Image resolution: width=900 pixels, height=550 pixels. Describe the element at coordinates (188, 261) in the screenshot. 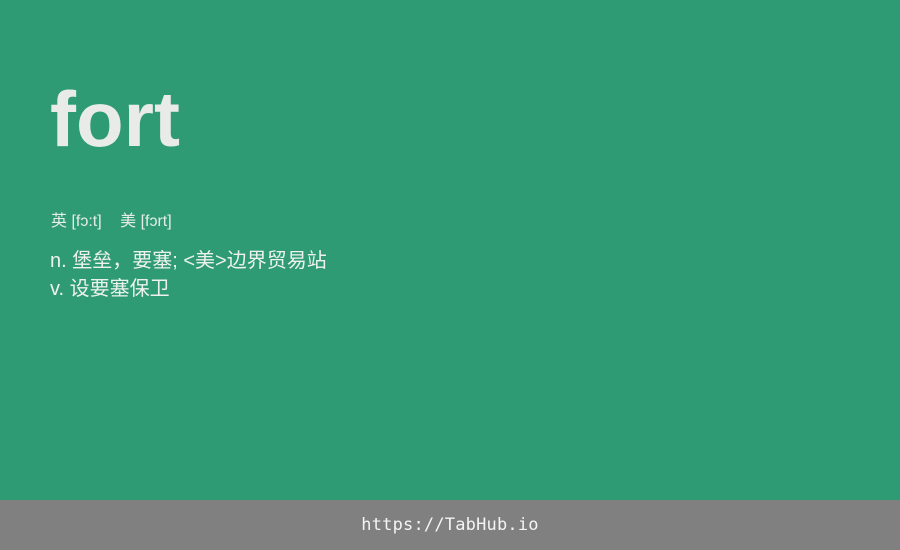

I see `definition-noun: n. 堡垒，要塞; <美>边界贸易站` at that location.